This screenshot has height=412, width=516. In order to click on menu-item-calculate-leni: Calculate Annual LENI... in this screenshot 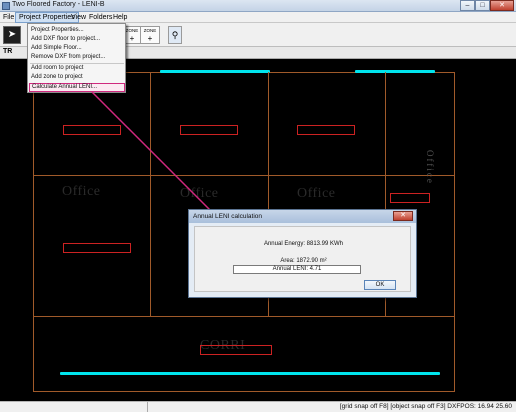, I will do `click(77, 87)`.